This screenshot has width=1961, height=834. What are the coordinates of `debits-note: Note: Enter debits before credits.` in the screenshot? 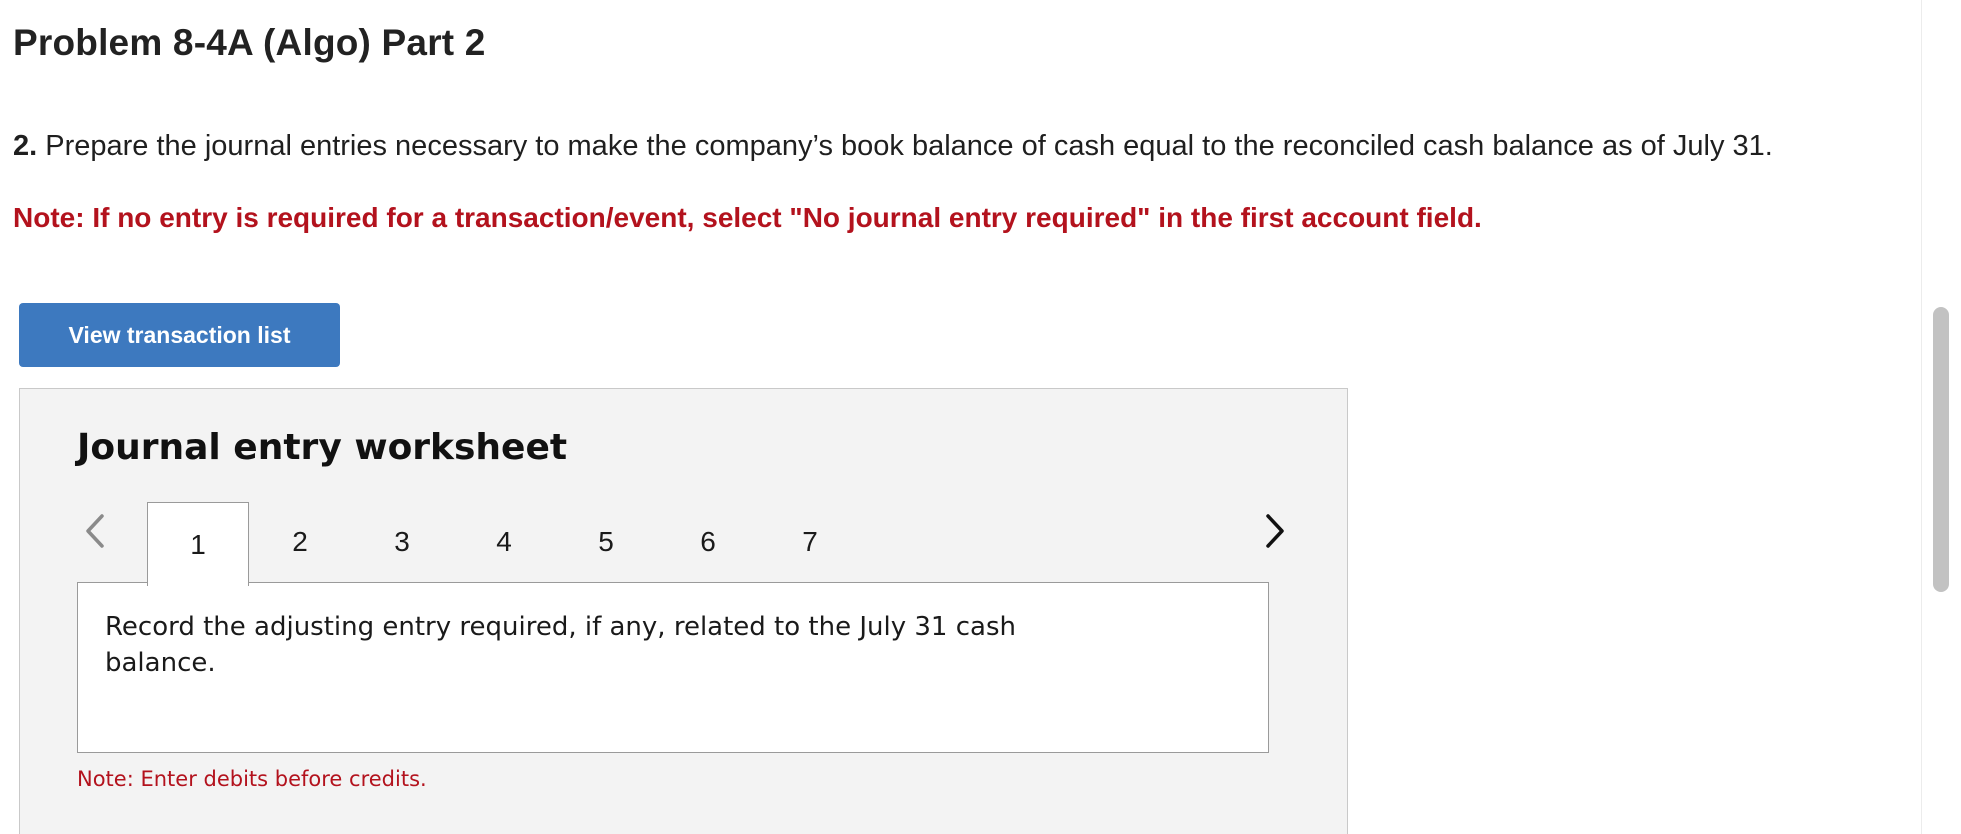 It's located at (252, 779).